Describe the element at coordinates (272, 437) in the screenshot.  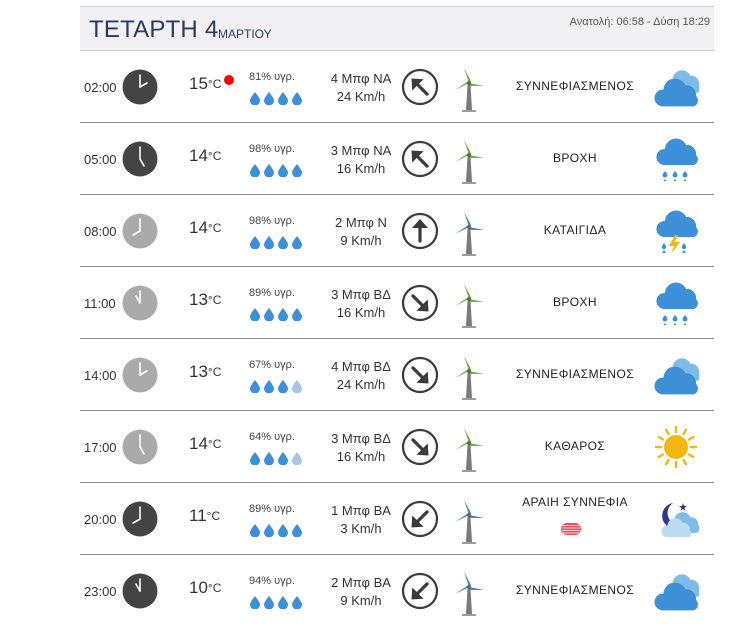
I see `humidity-text: 64% υγρ.` at that location.